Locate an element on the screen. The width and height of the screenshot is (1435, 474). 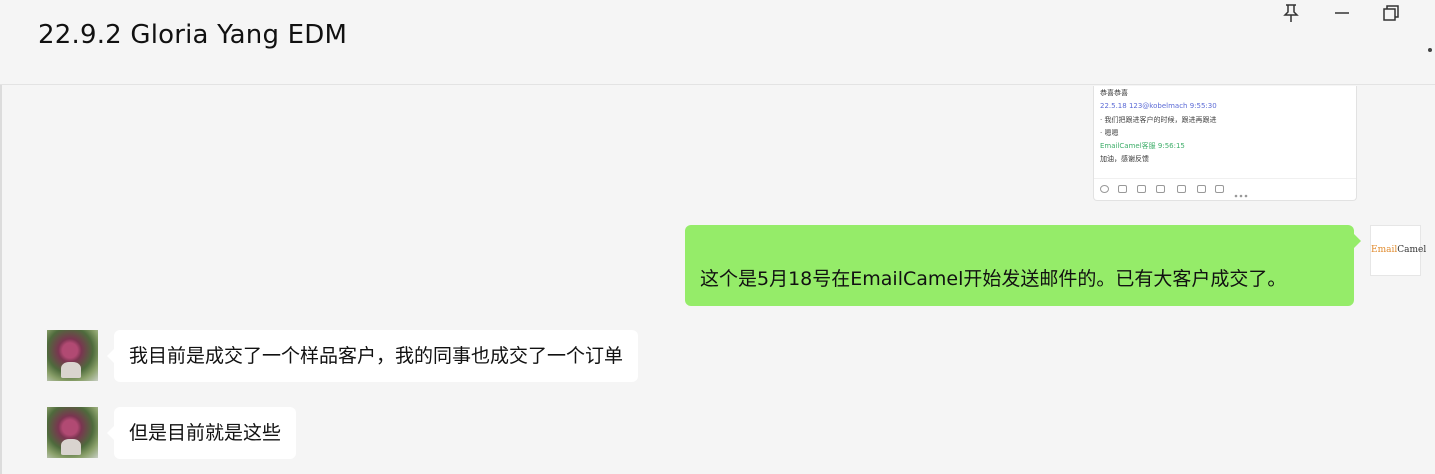
image-text-line: 恭喜恭喜 is located at coordinates (1114, 93).